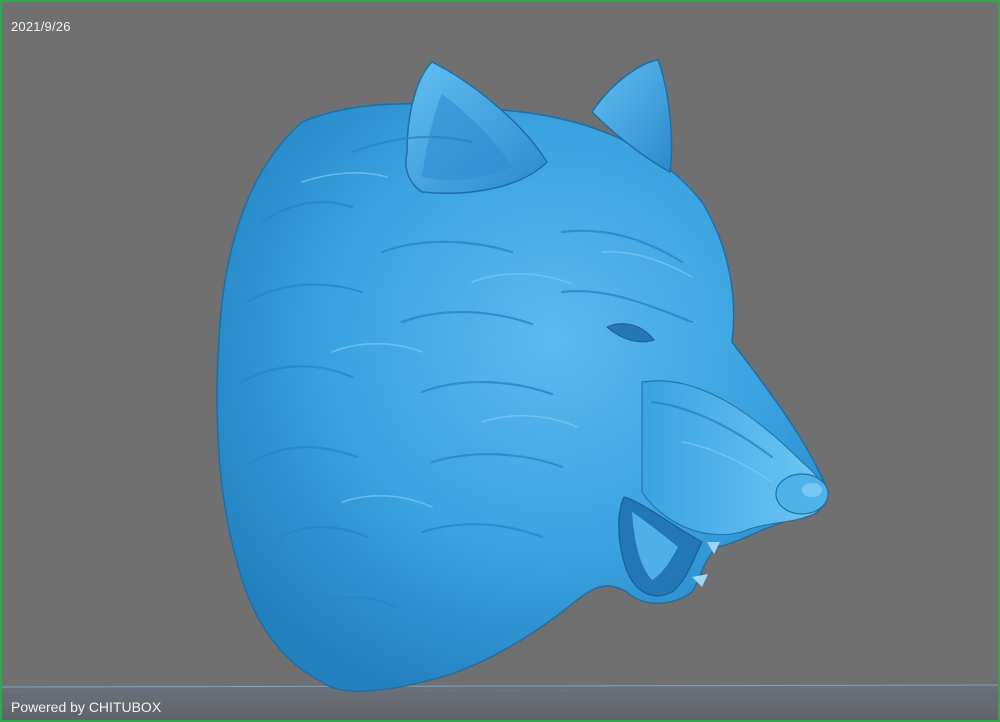 Image resolution: width=1000 pixels, height=722 pixels. I want to click on date-label: 2021/9/26, so click(41, 26).